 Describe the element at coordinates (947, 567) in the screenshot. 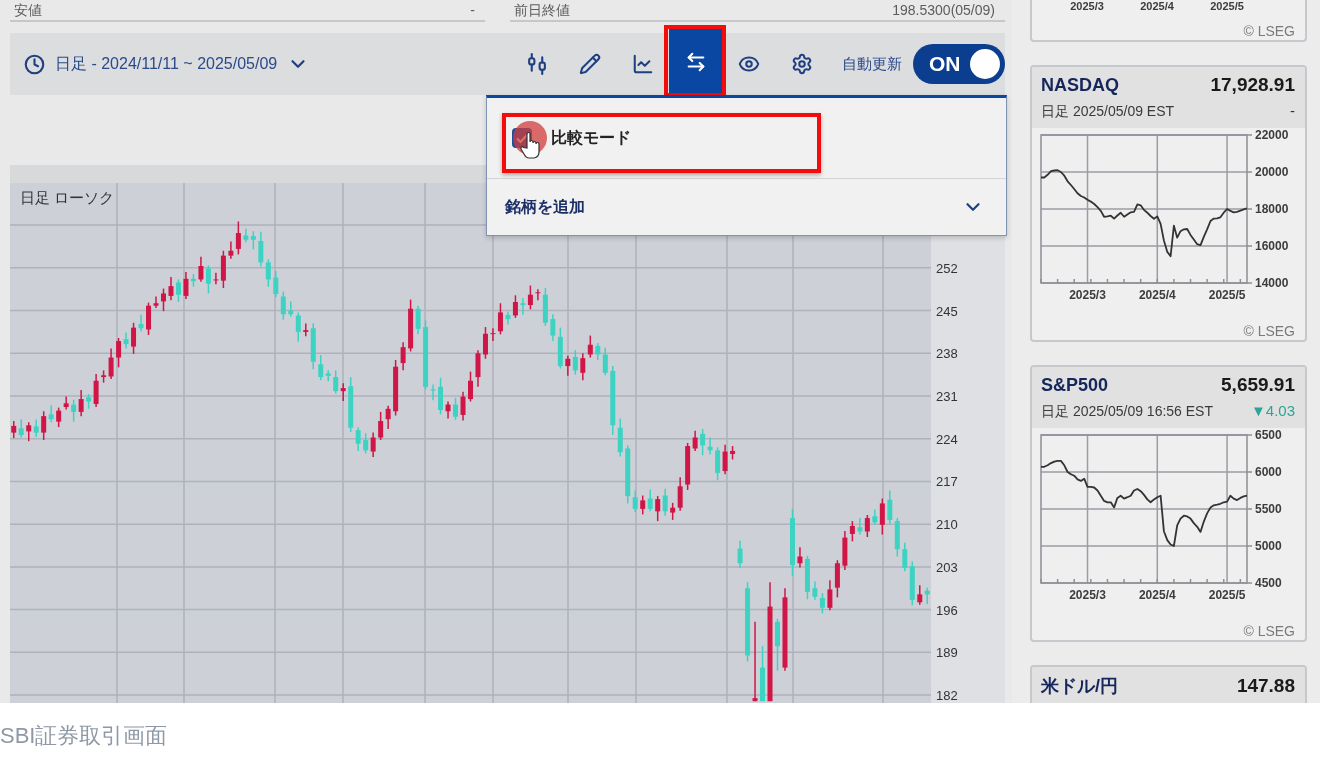

I see `axis-label: 203` at that location.